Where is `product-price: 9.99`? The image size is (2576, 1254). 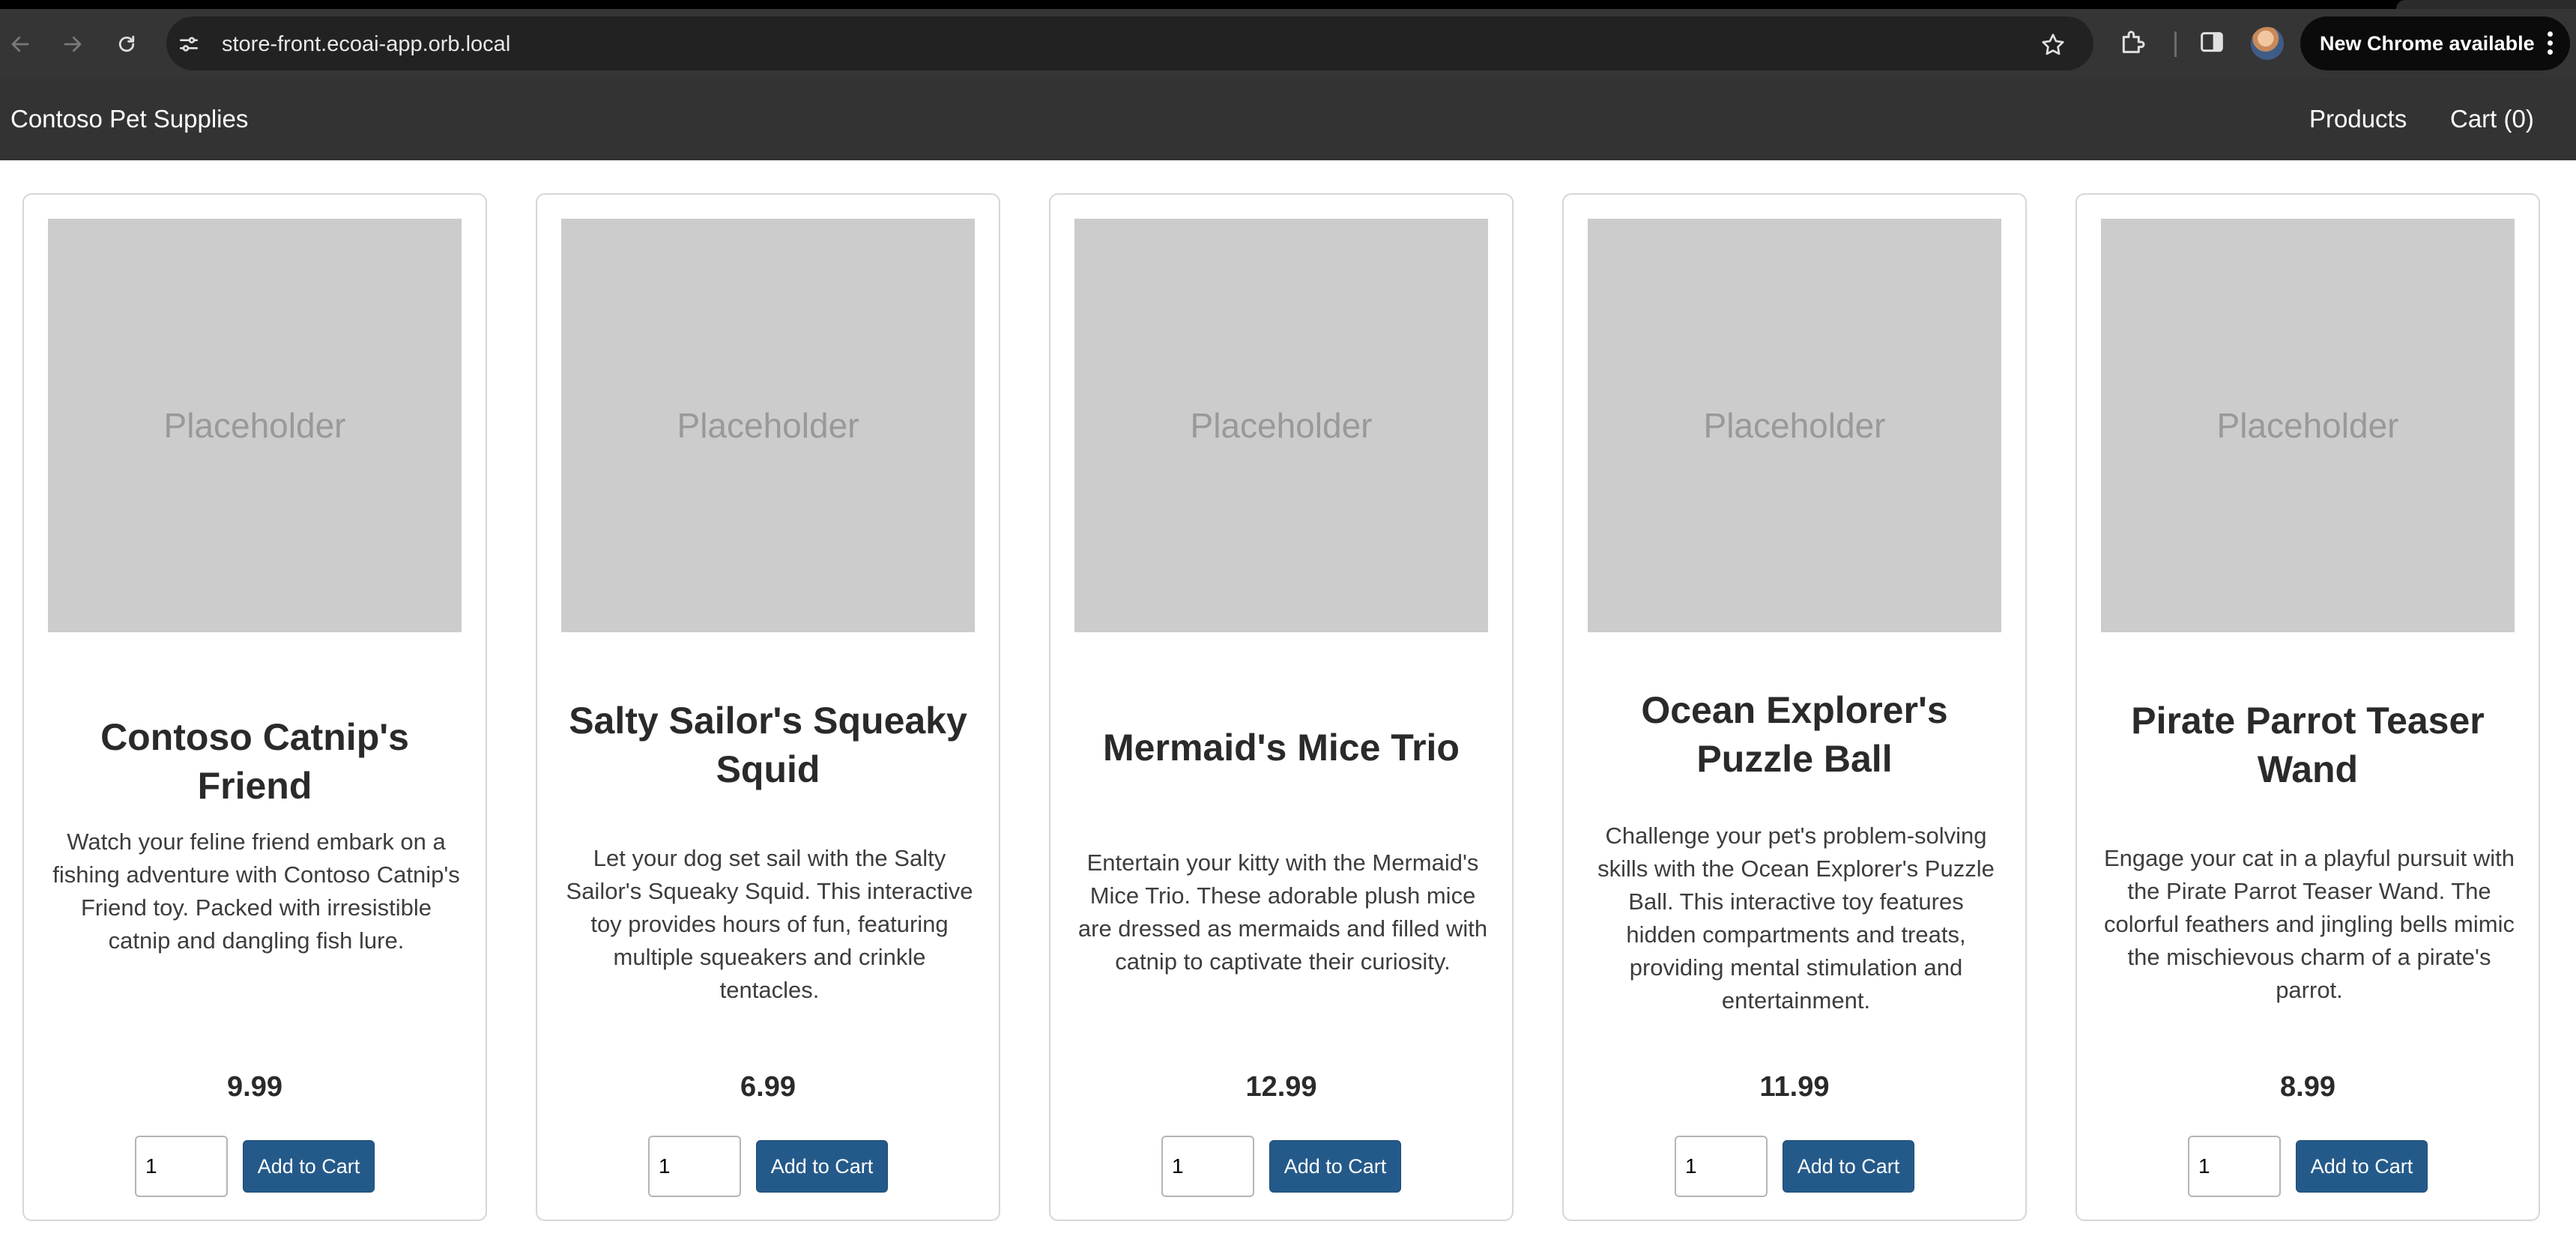
product-price: 9.99 is located at coordinates (254, 1087).